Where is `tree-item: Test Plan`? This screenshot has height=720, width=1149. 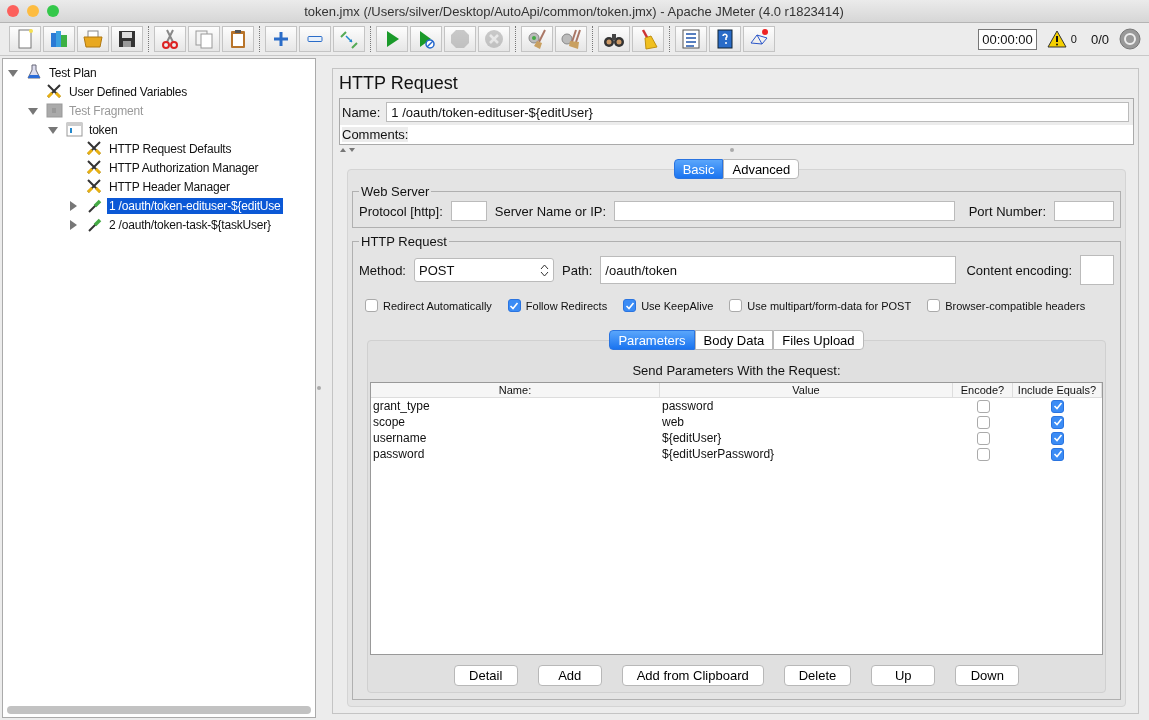
tree-item: Test Plan is located at coordinates (73, 72).